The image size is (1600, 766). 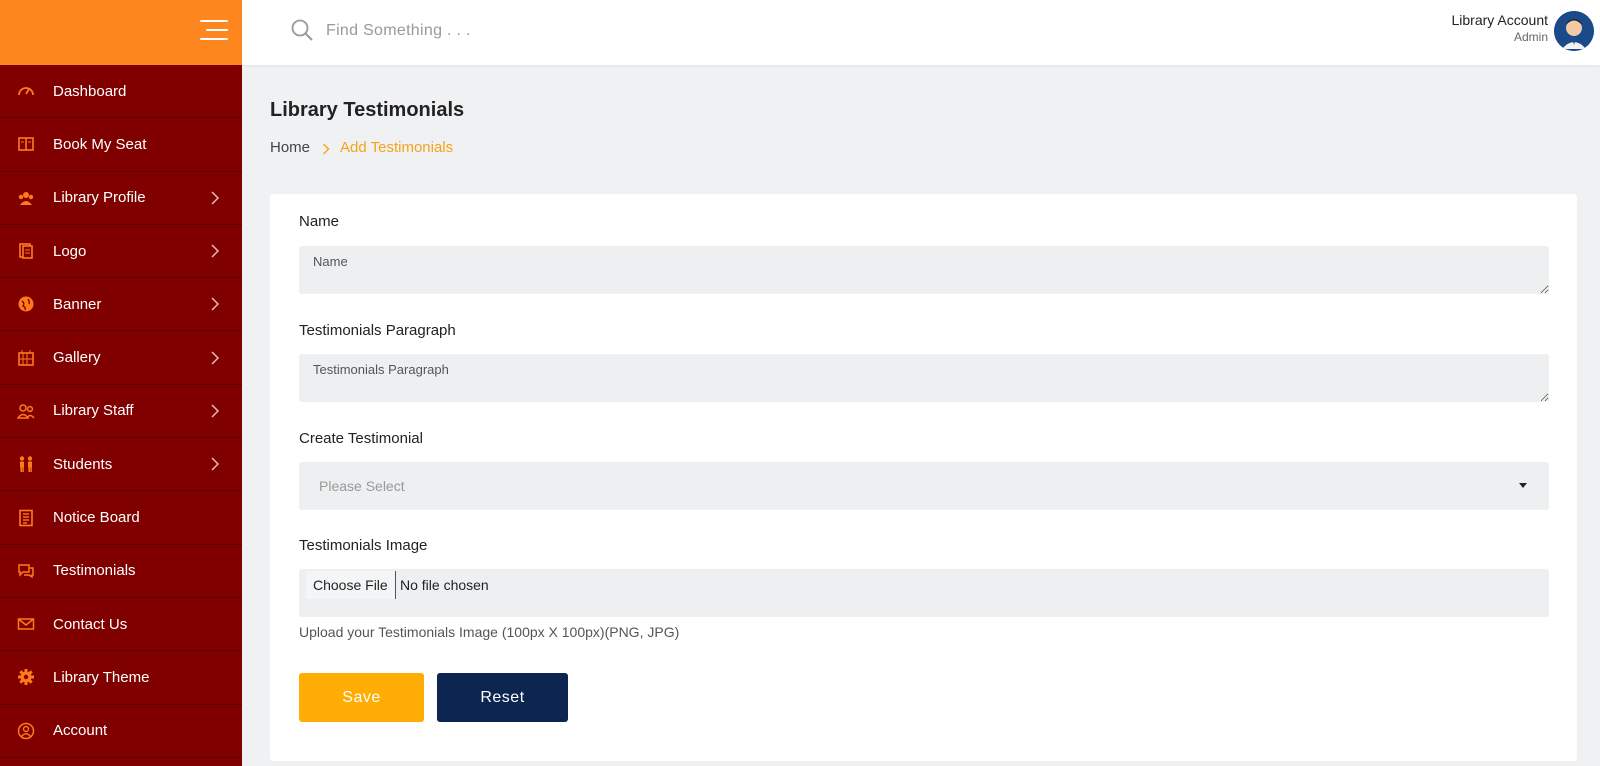 What do you see at coordinates (1574, 31) in the screenshot?
I see `avatar` at bounding box center [1574, 31].